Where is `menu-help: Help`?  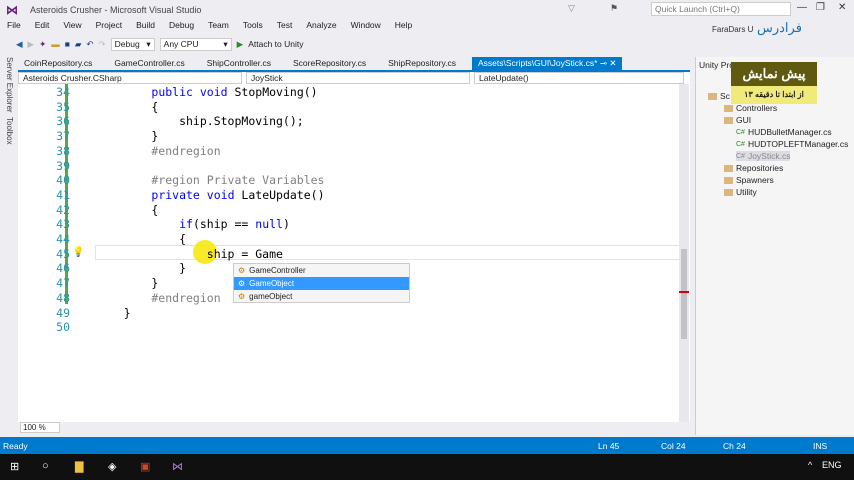
menu-help: Help is located at coordinates (403, 27).